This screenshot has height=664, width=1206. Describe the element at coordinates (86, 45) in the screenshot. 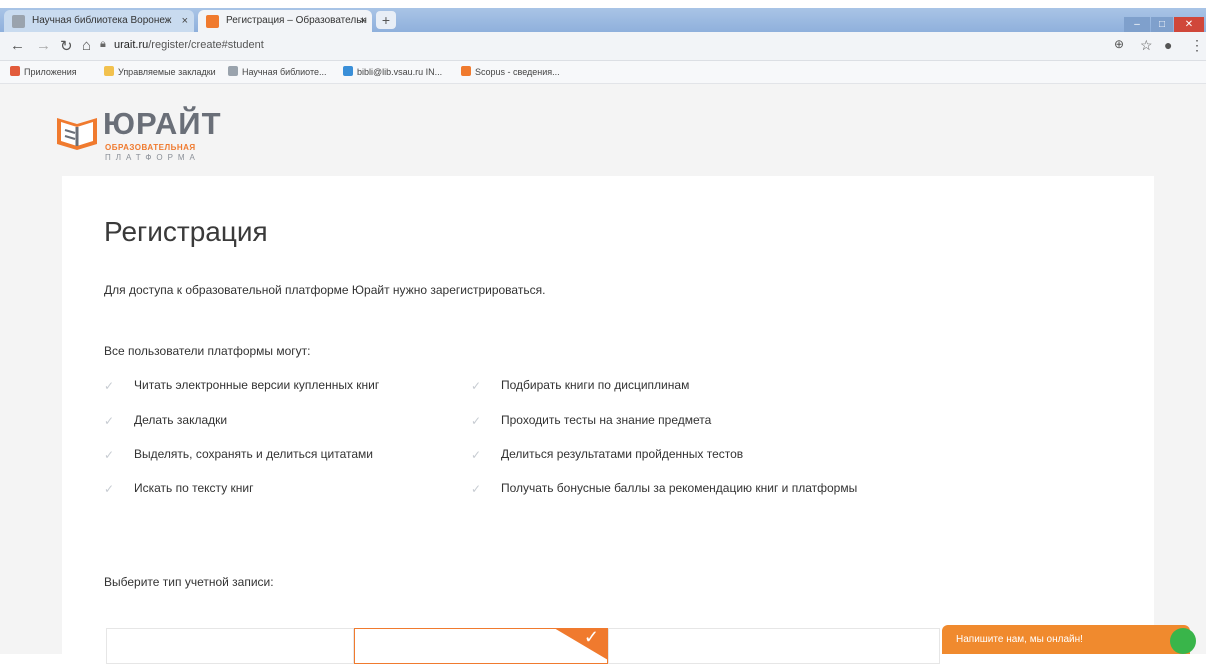

I see `home-icon: ⌂` at that location.